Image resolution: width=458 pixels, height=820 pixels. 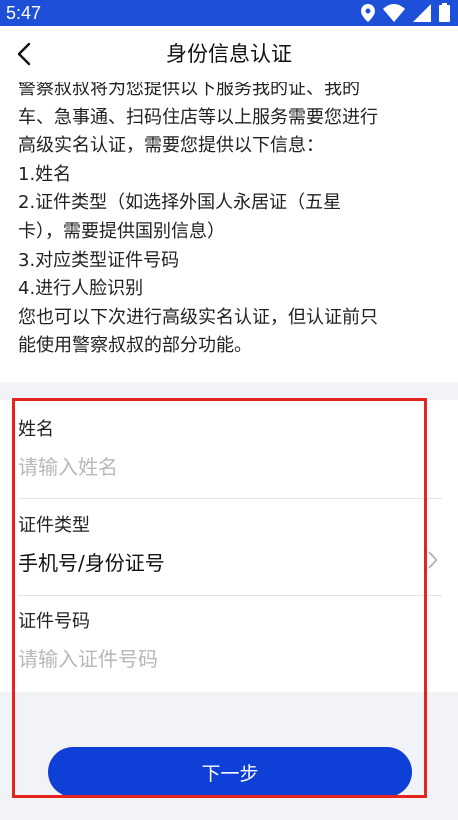 I want to click on back-button, so click(x=24, y=54).